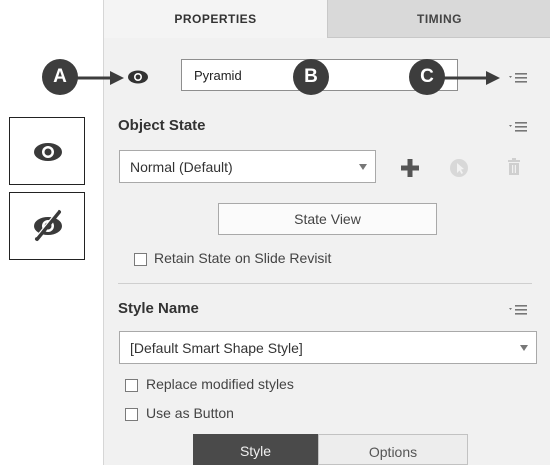 The image size is (550, 469). Describe the element at coordinates (220, 384) in the screenshot. I see `replace-modified-styles-label: Replace modified styles` at that location.